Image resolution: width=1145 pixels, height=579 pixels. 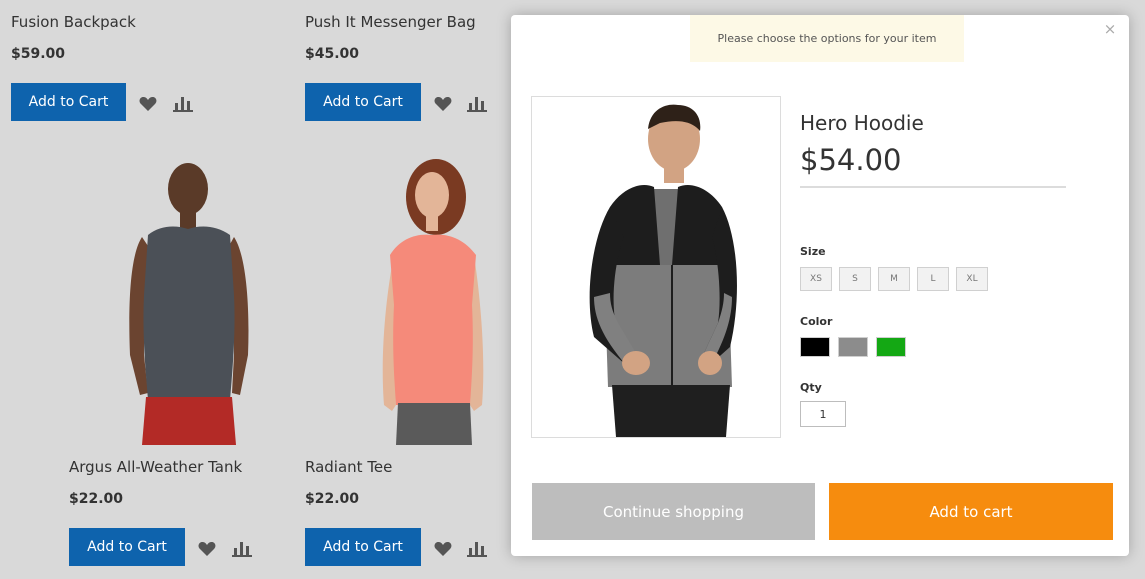 I want to click on qty-input, so click(x=823, y=414).